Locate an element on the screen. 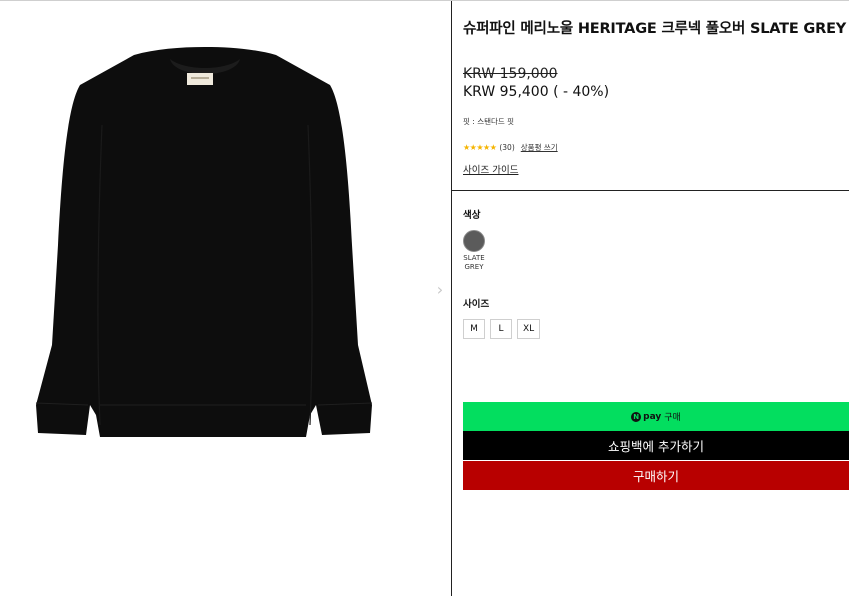 This screenshot has width=849, height=596. size-option-xl: XL is located at coordinates (529, 329).